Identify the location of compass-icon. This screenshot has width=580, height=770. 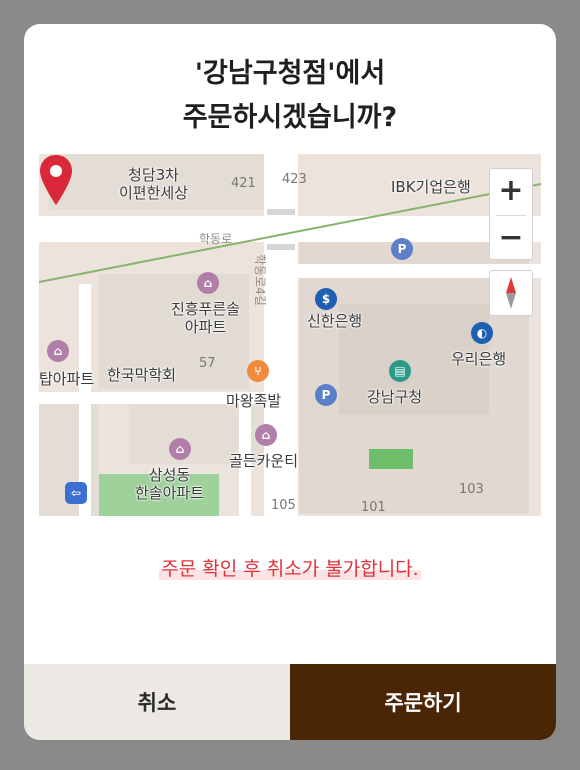
(511, 293).